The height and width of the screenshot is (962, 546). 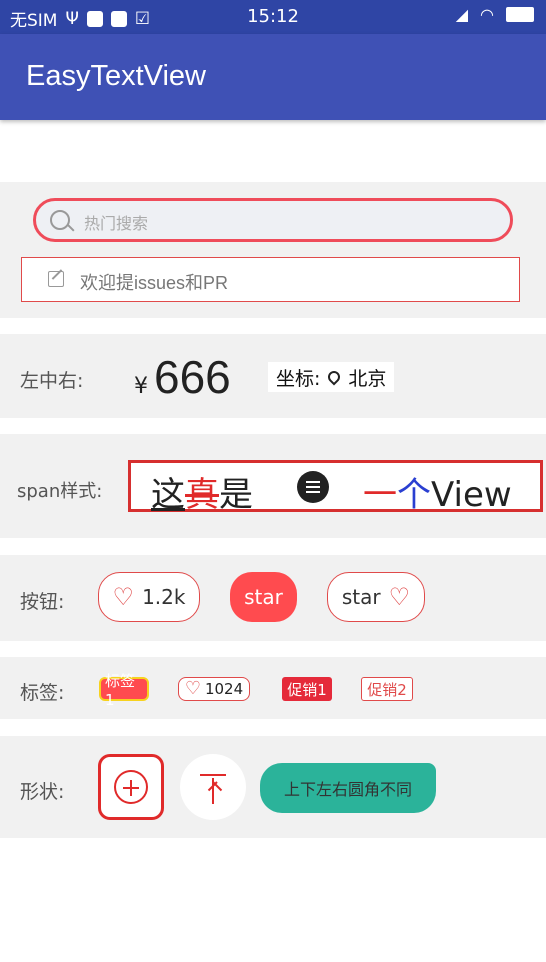 I want to click on shapes-label: 形状:, so click(x=42, y=792).